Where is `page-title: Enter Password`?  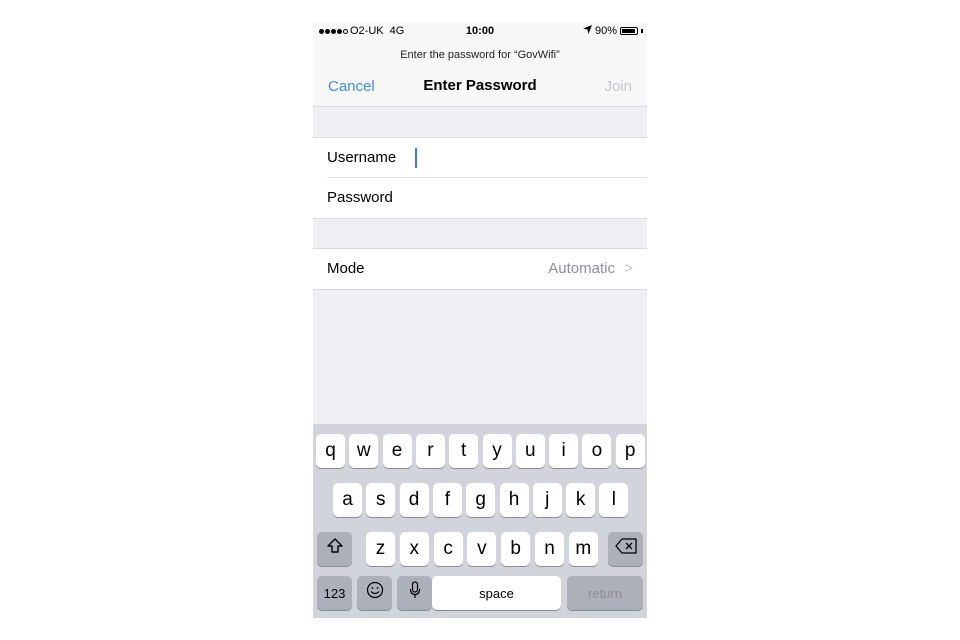
page-title: Enter Password is located at coordinates (480, 85).